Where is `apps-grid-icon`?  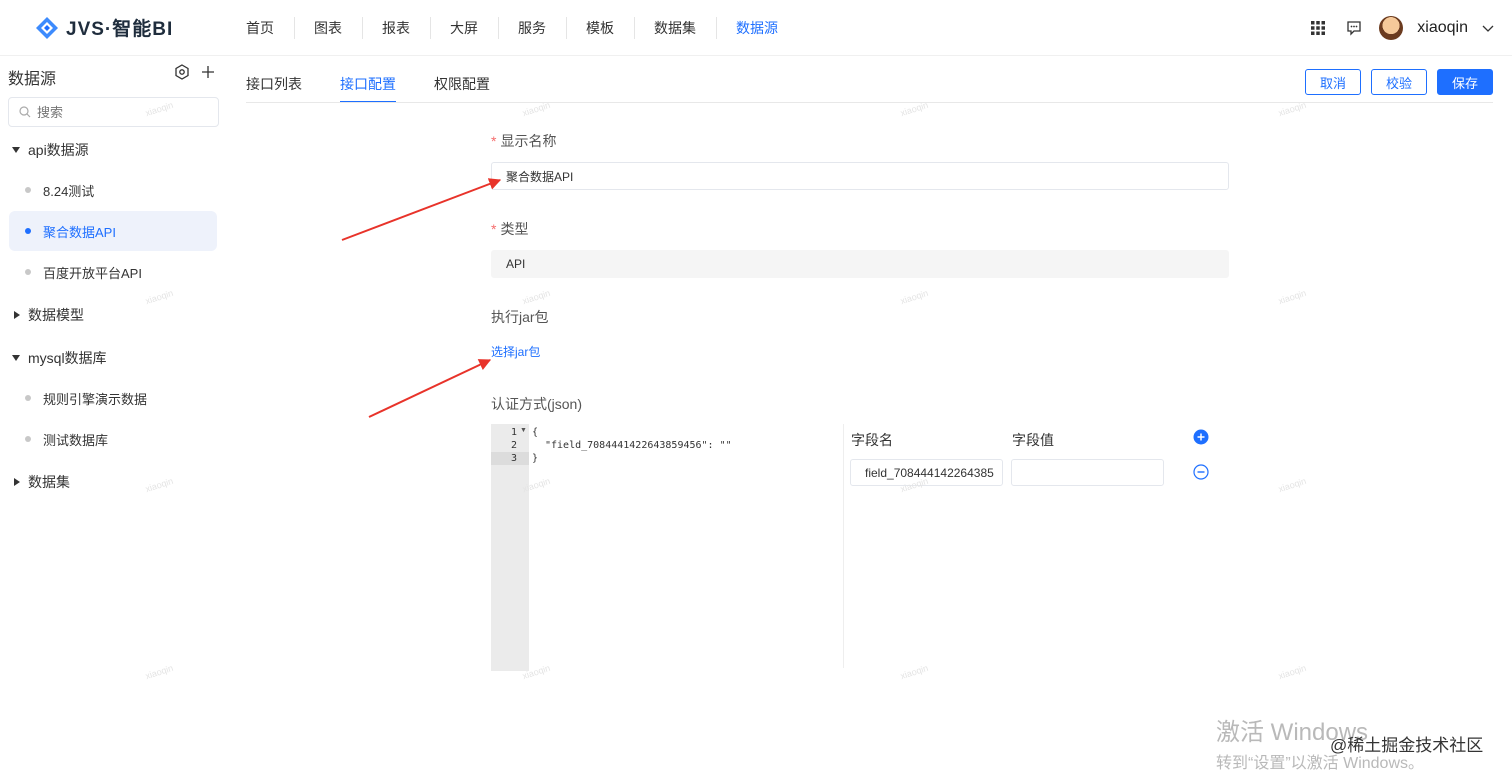
apps-grid-icon is located at coordinates (1318, 28).